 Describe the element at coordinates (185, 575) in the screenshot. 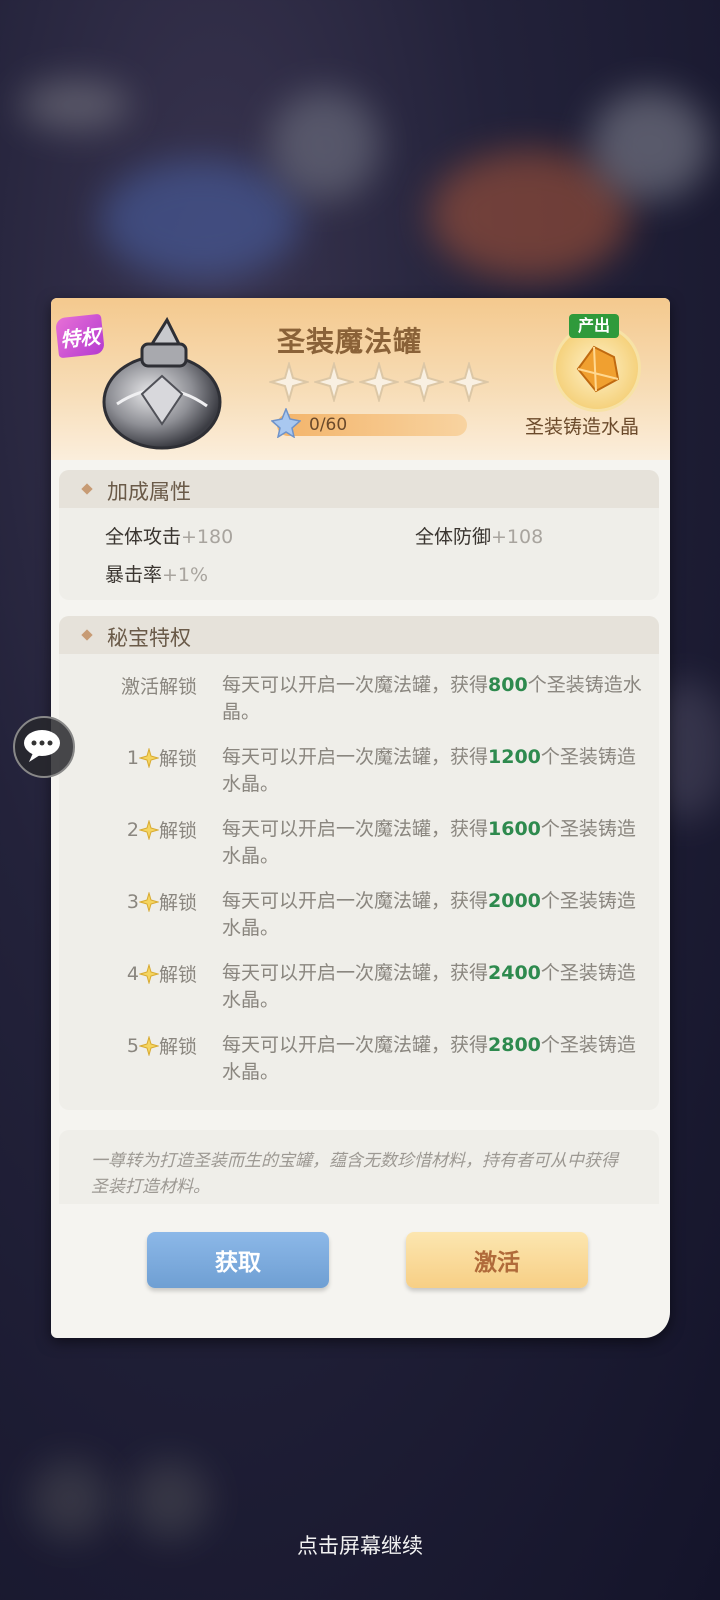

I see `attribute-value: +1%` at that location.